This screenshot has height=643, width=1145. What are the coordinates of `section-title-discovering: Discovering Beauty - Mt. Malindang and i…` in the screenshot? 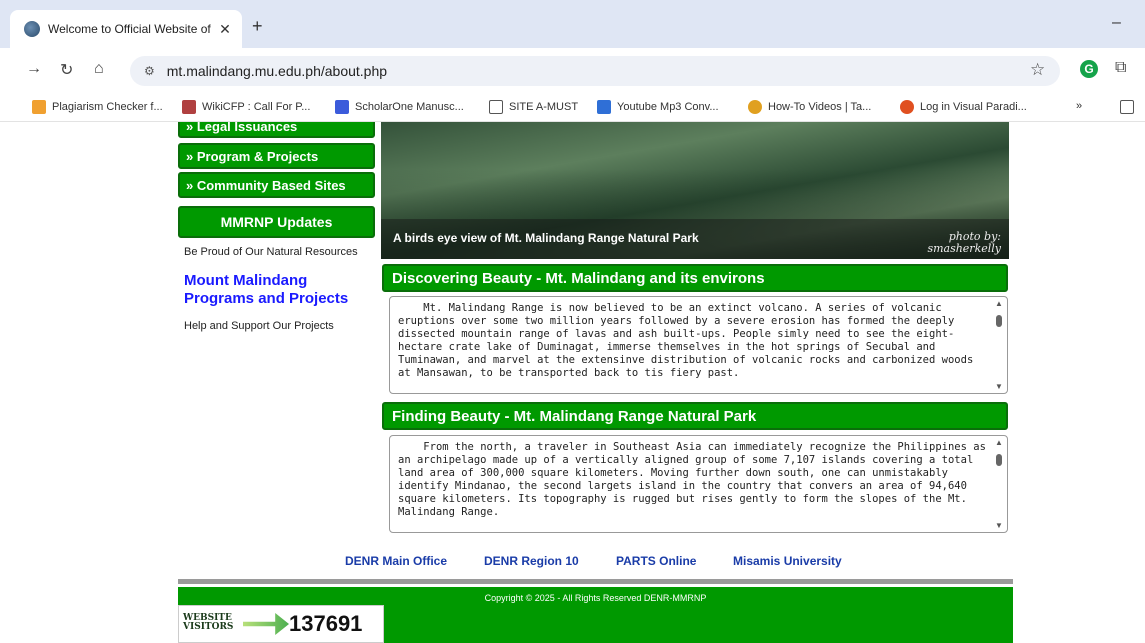 It's located at (695, 278).